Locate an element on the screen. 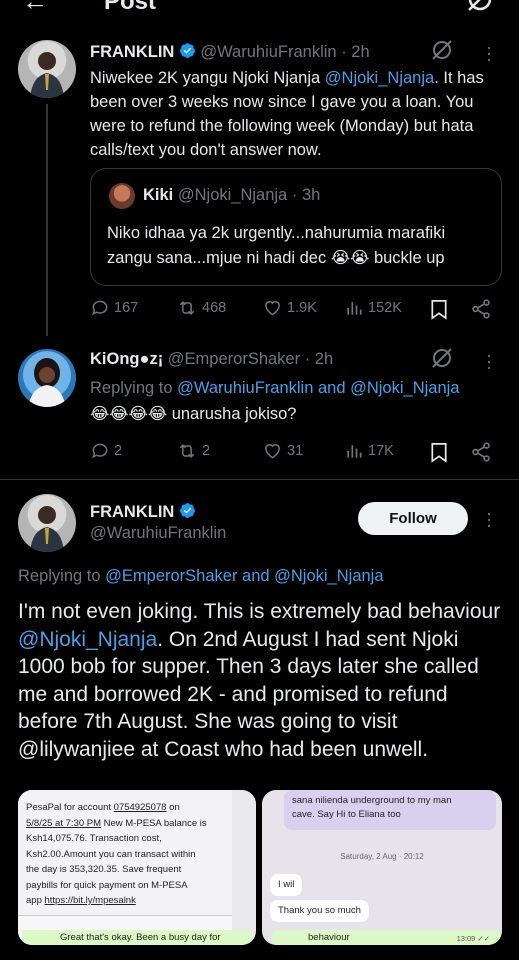 The height and width of the screenshot is (960, 519). tweet-header: KiOng●z¡ @EmperorShaker · 2h is located at coordinates (211, 359).